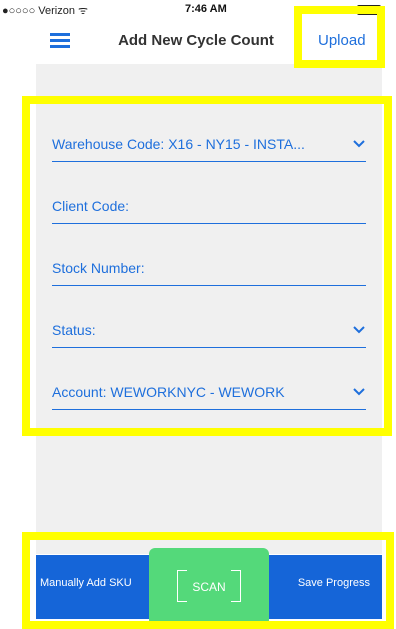 This screenshot has width=396, height=629. I want to click on upload-highlight-box, so click(339, 37).